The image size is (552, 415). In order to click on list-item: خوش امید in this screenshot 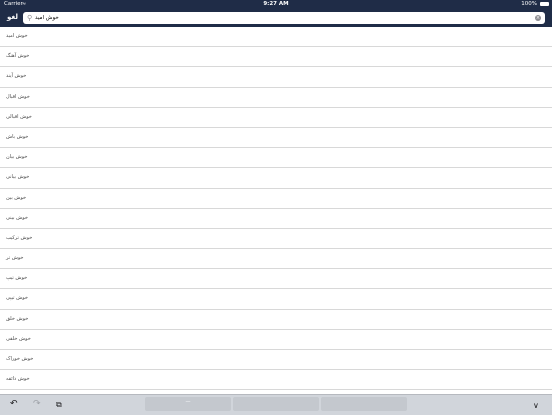, I will do `click(276, 37)`.